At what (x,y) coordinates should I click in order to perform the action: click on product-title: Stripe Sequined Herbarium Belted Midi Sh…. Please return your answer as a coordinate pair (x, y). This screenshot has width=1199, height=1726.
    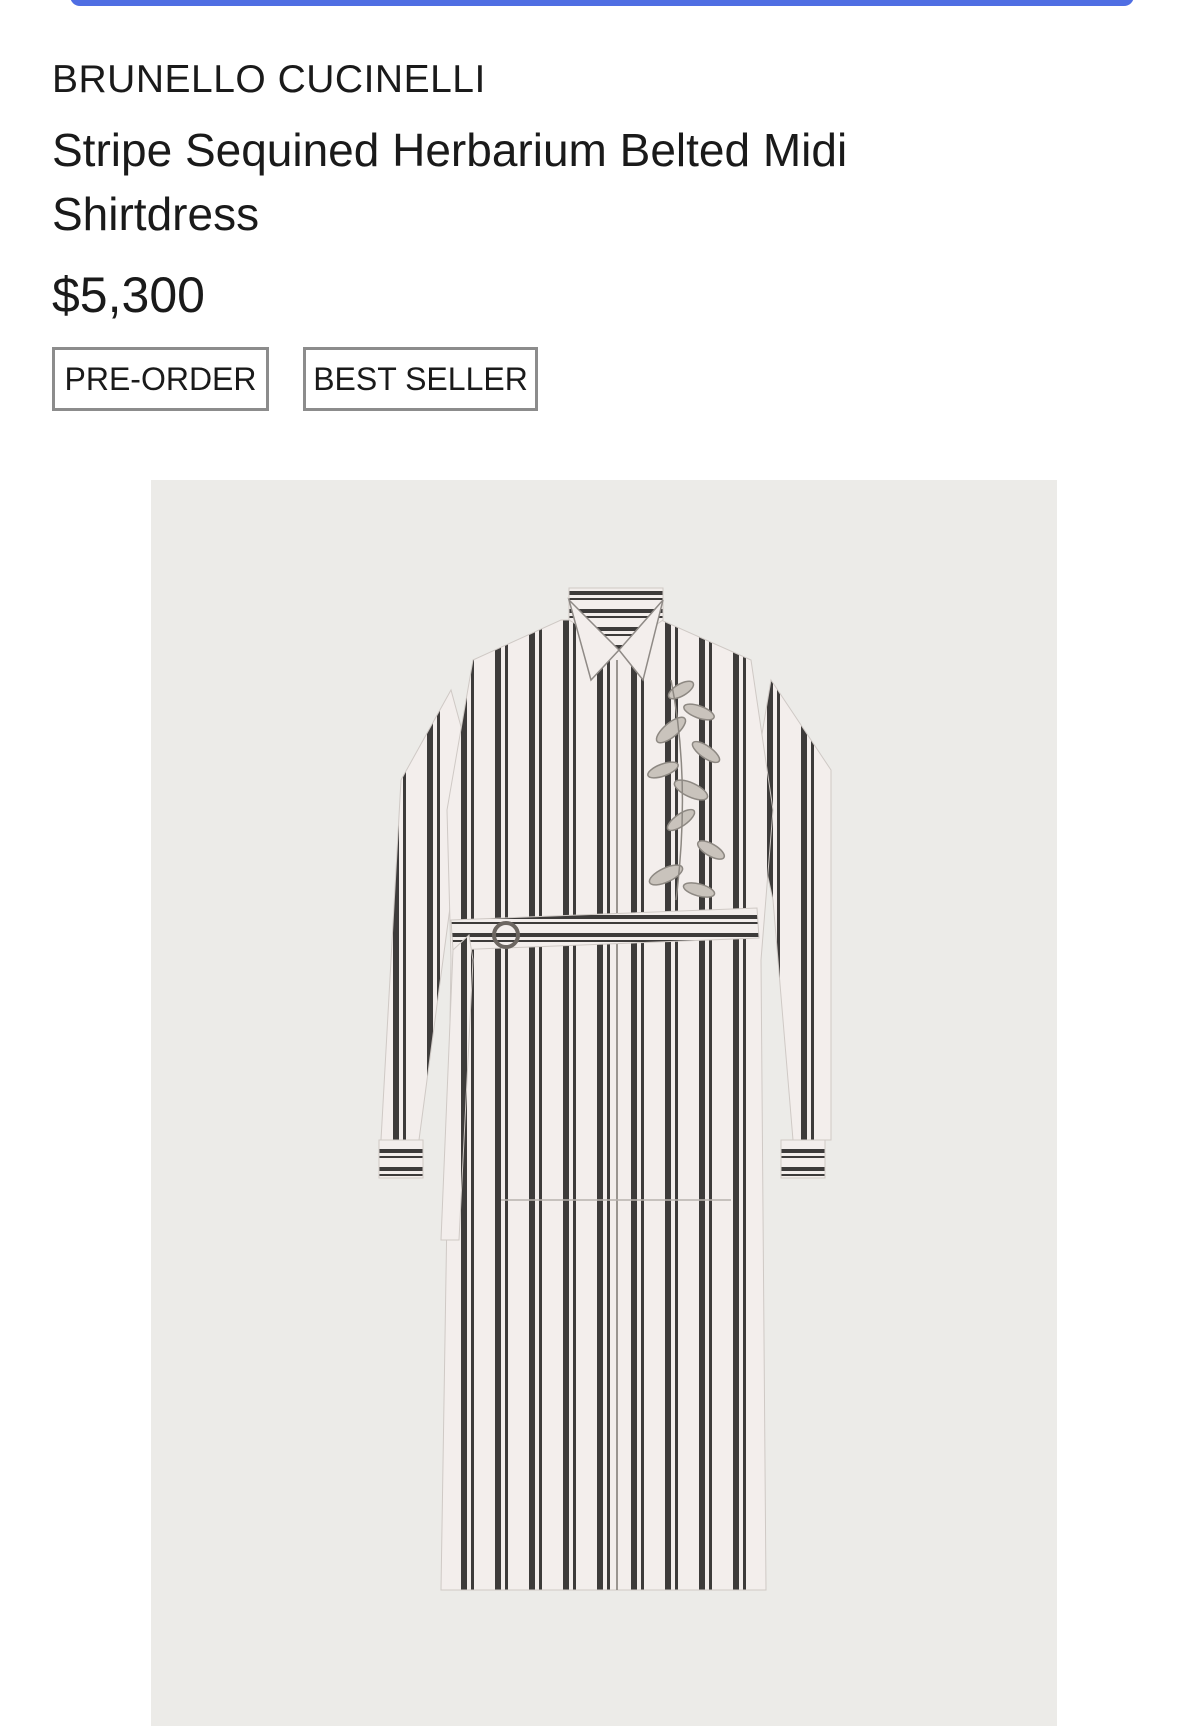
    Looking at the image, I should click on (450, 182).